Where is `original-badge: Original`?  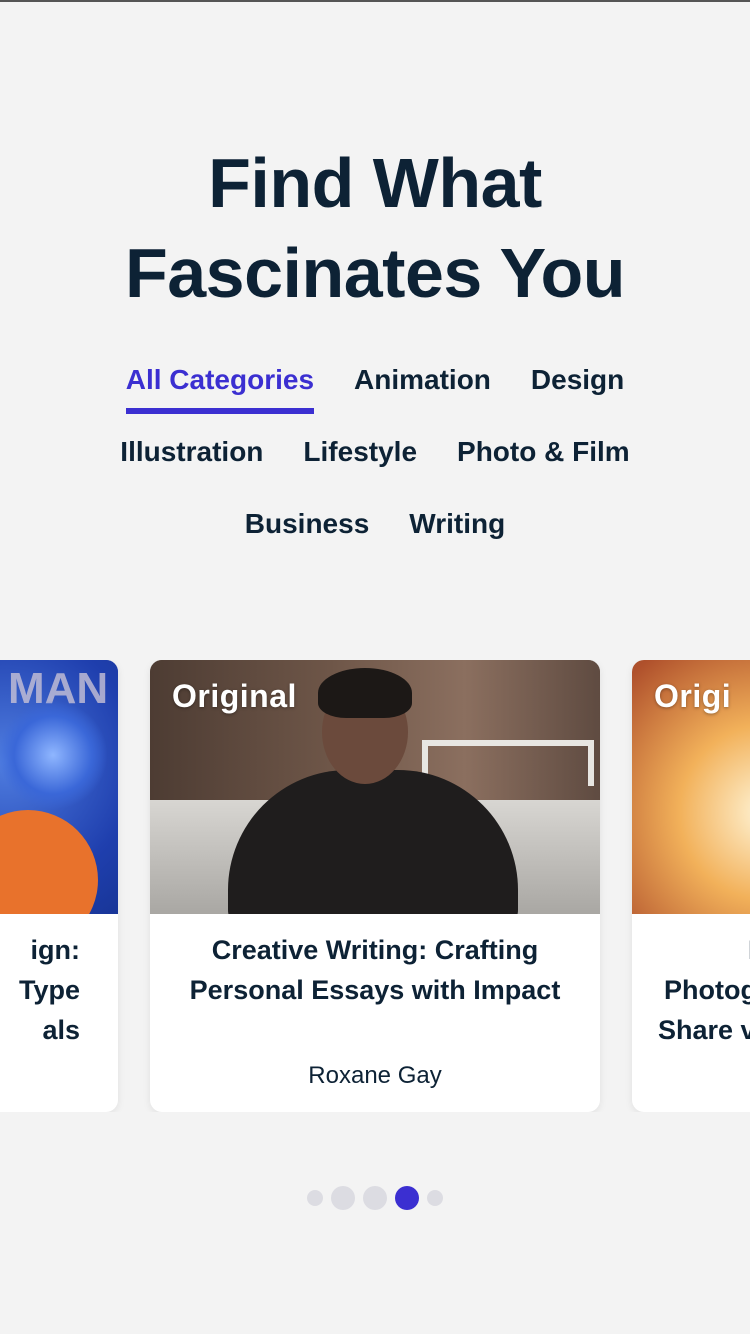 original-badge: Original is located at coordinates (234, 696).